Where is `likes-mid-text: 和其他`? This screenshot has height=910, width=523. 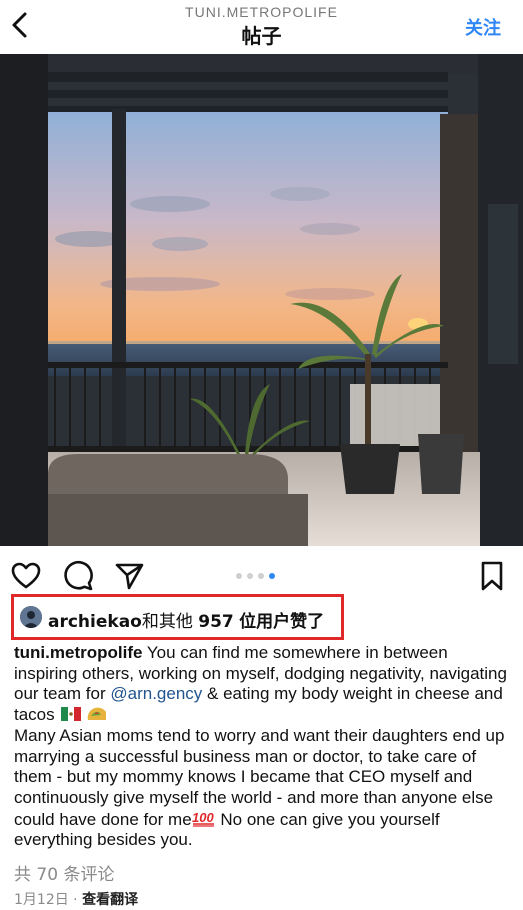
likes-mid-text: 和其他 is located at coordinates (167, 622).